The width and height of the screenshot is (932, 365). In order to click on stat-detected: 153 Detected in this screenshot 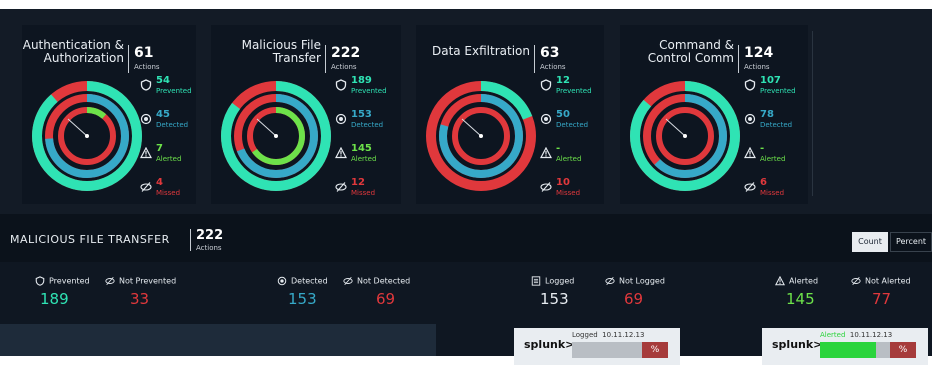, I will do `click(370, 123)`.